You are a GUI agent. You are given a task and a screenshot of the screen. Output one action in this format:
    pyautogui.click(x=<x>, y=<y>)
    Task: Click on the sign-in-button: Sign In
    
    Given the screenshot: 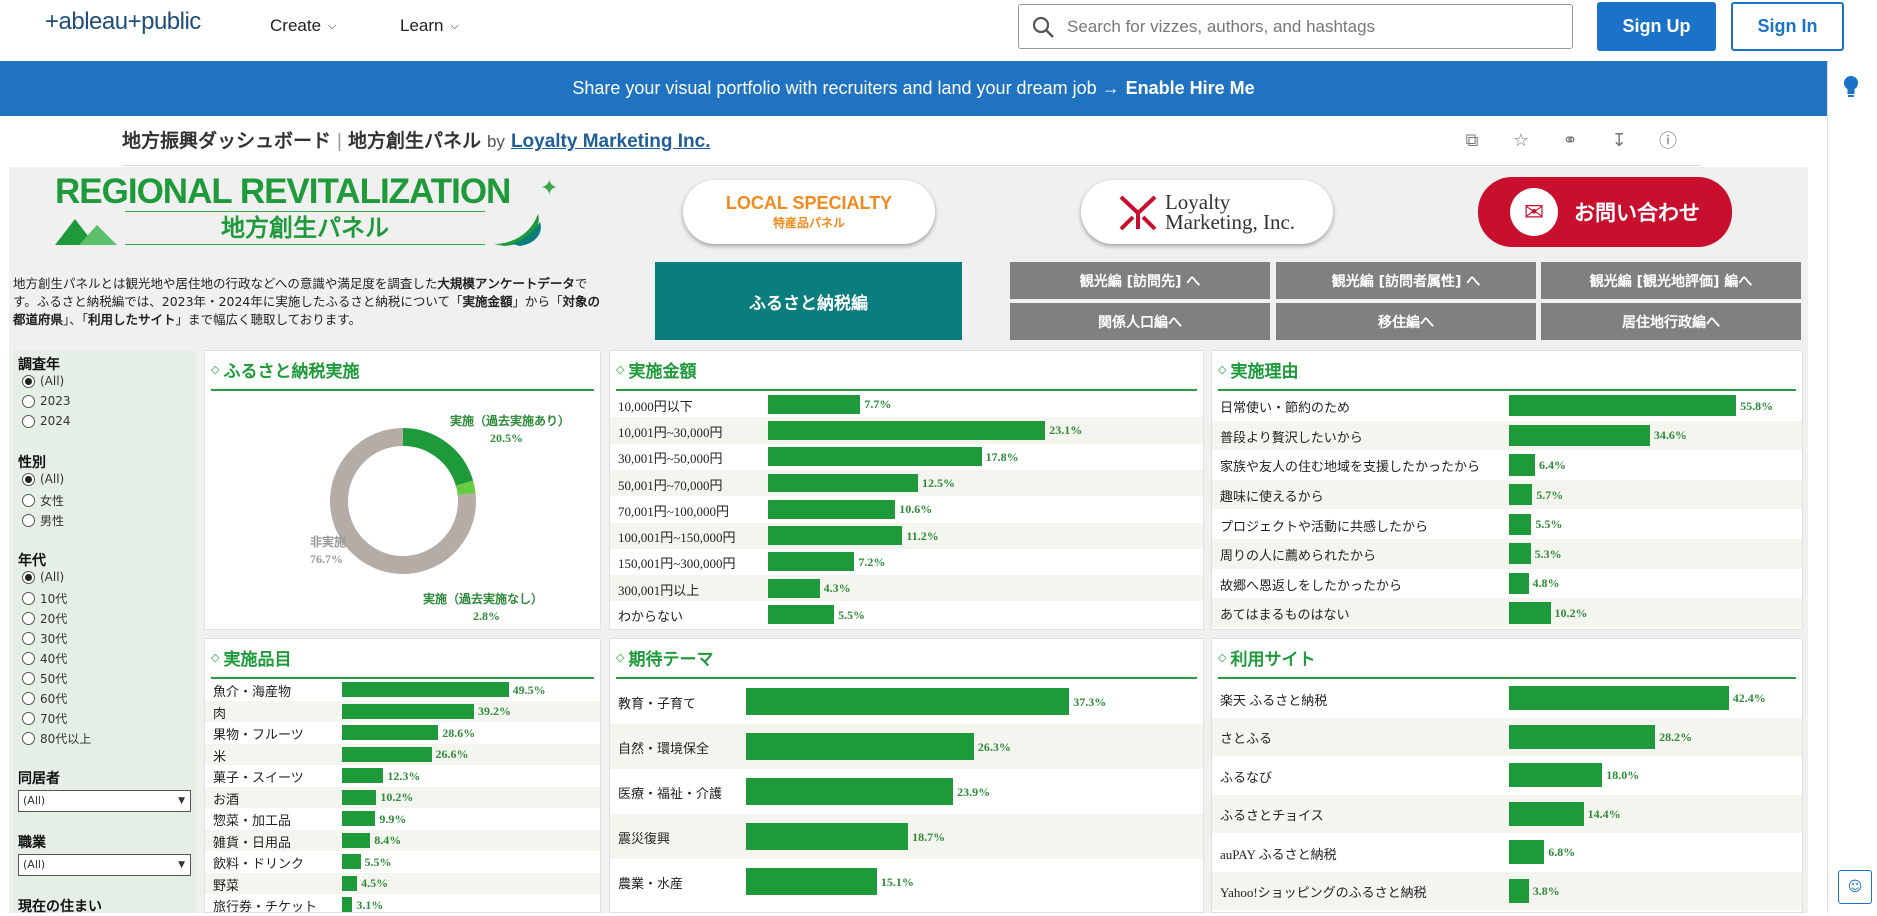 What is the action you would take?
    pyautogui.click(x=1787, y=26)
    